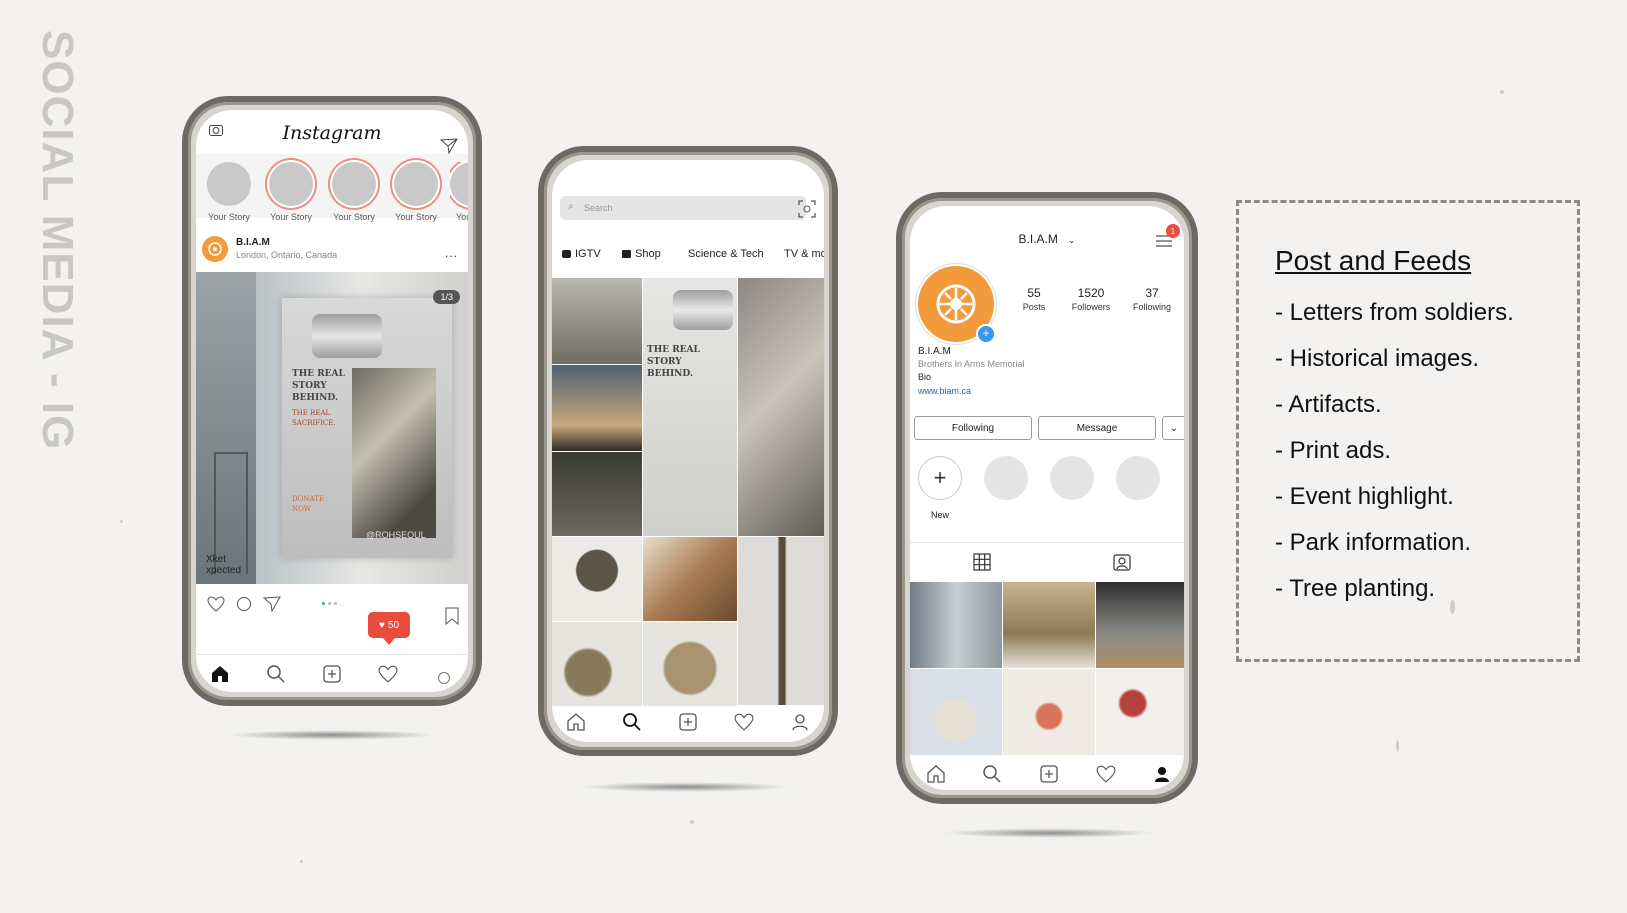 The width and height of the screenshot is (1627, 913). Describe the element at coordinates (1364, 496) in the screenshot. I see `notes-item: - Event highlight.` at that location.